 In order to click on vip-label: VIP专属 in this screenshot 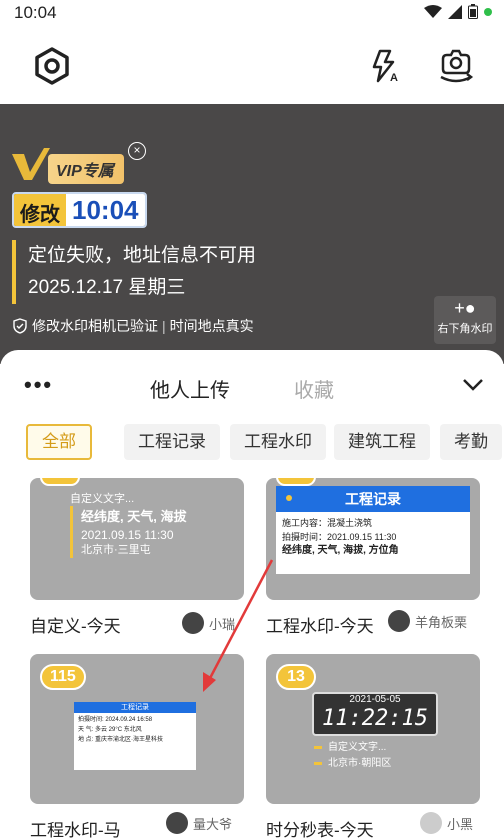, I will do `click(86, 169)`.